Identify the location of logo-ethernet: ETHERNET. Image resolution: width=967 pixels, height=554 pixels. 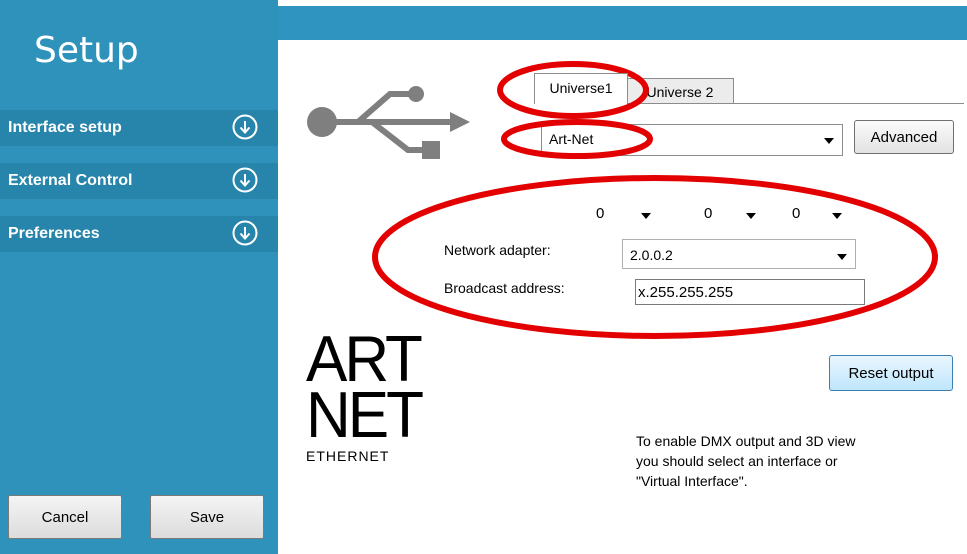
(348, 456).